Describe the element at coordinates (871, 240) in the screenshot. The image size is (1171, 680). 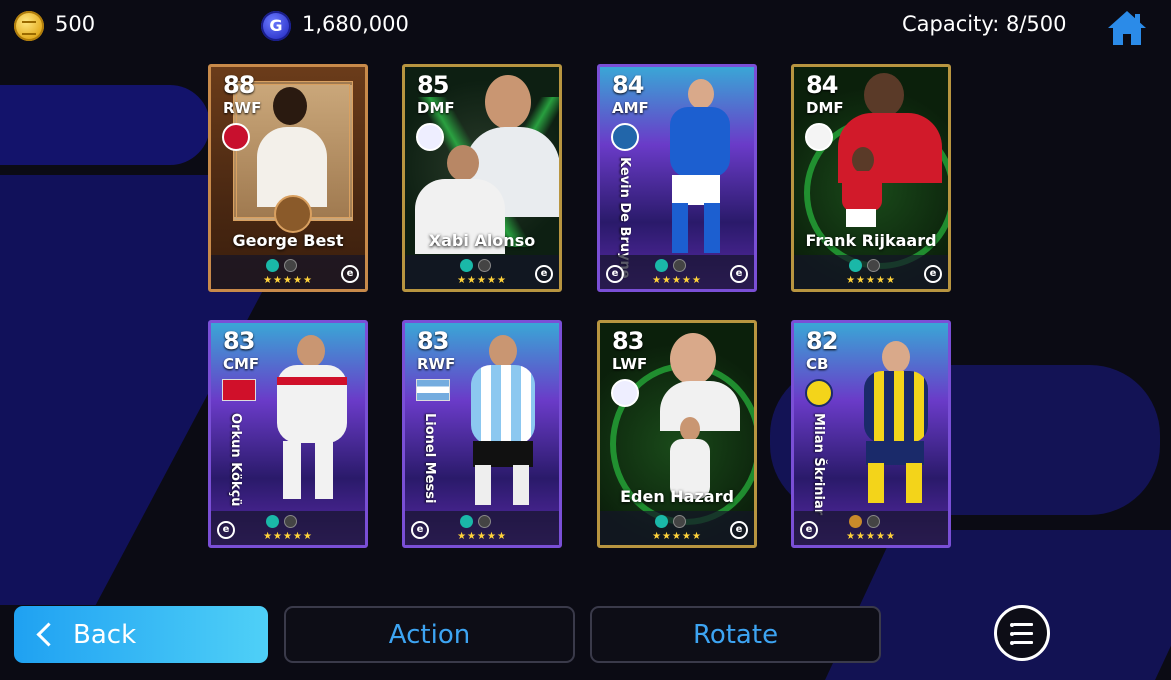
I see `card-player-name: Frank Rijkaard` at that location.